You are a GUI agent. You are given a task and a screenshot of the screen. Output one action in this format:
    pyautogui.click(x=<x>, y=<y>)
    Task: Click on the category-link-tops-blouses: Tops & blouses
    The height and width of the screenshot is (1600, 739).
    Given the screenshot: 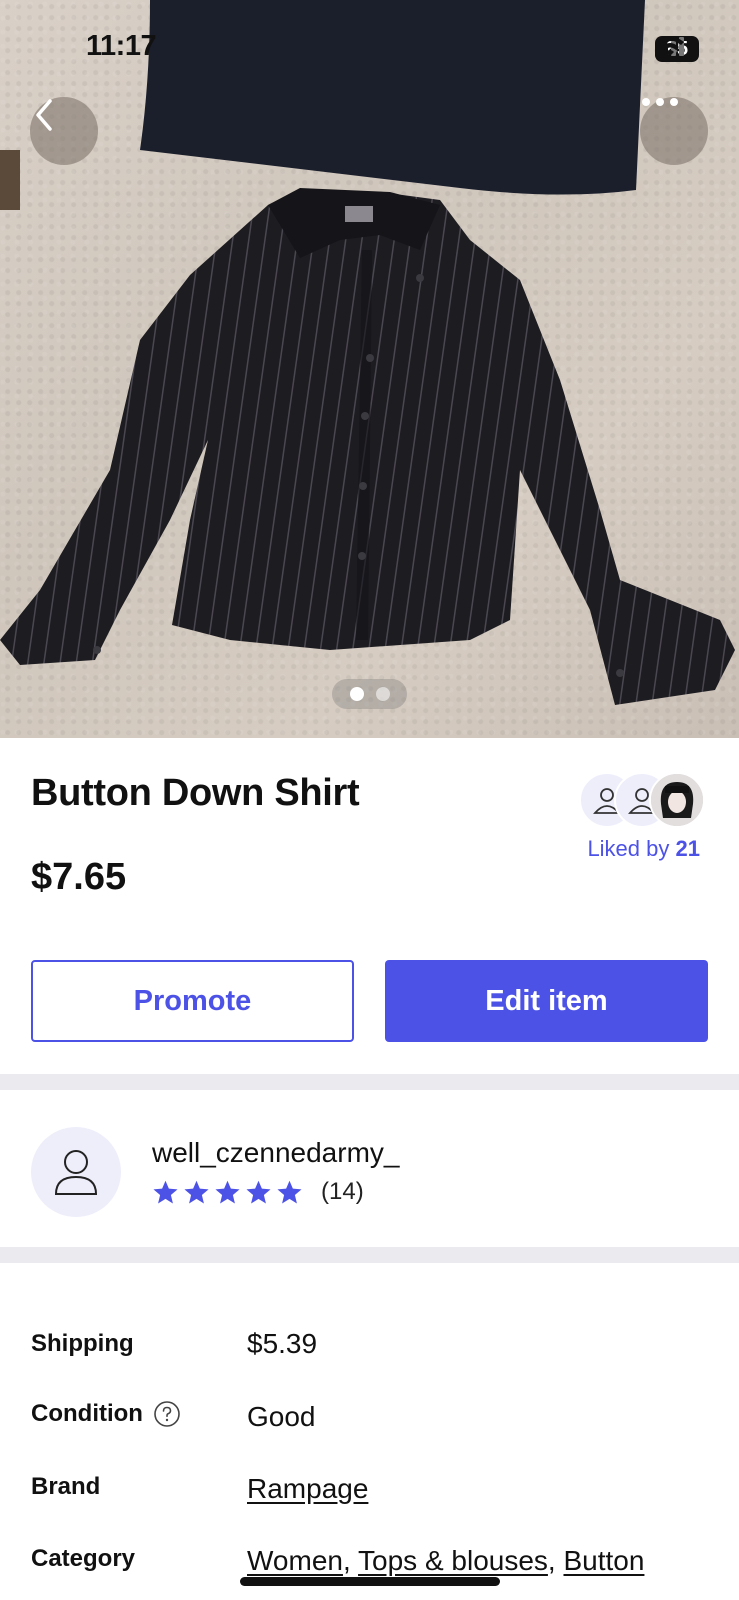 What is the action you would take?
    pyautogui.click(x=453, y=1560)
    